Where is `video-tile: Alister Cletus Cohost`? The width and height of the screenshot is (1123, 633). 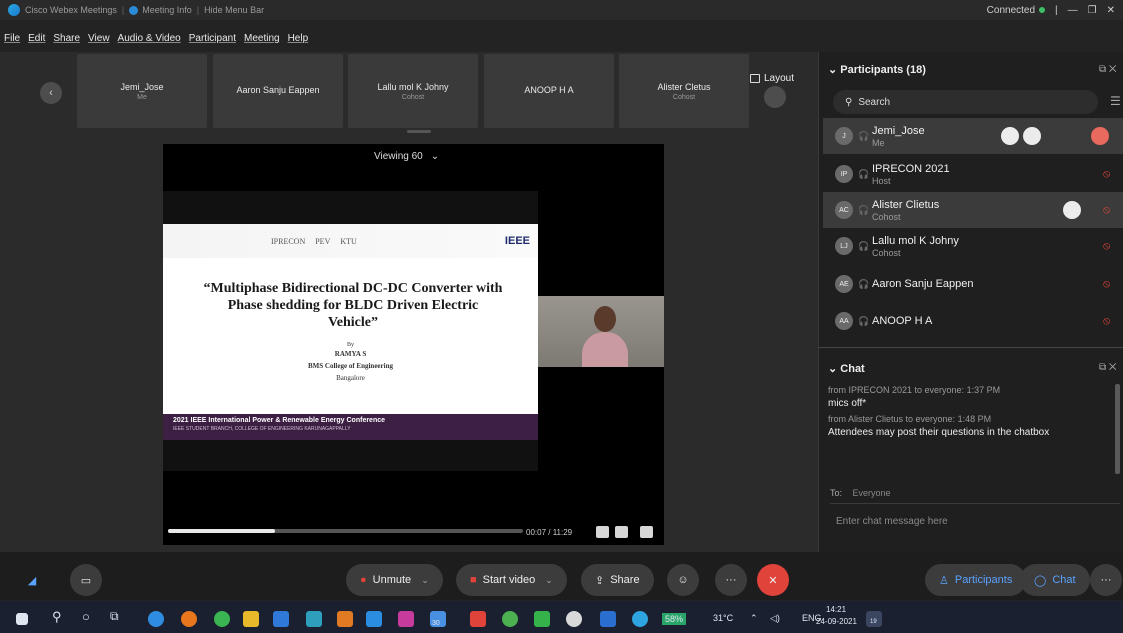 video-tile: Alister Cletus Cohost is located at coordinates (684, 91).